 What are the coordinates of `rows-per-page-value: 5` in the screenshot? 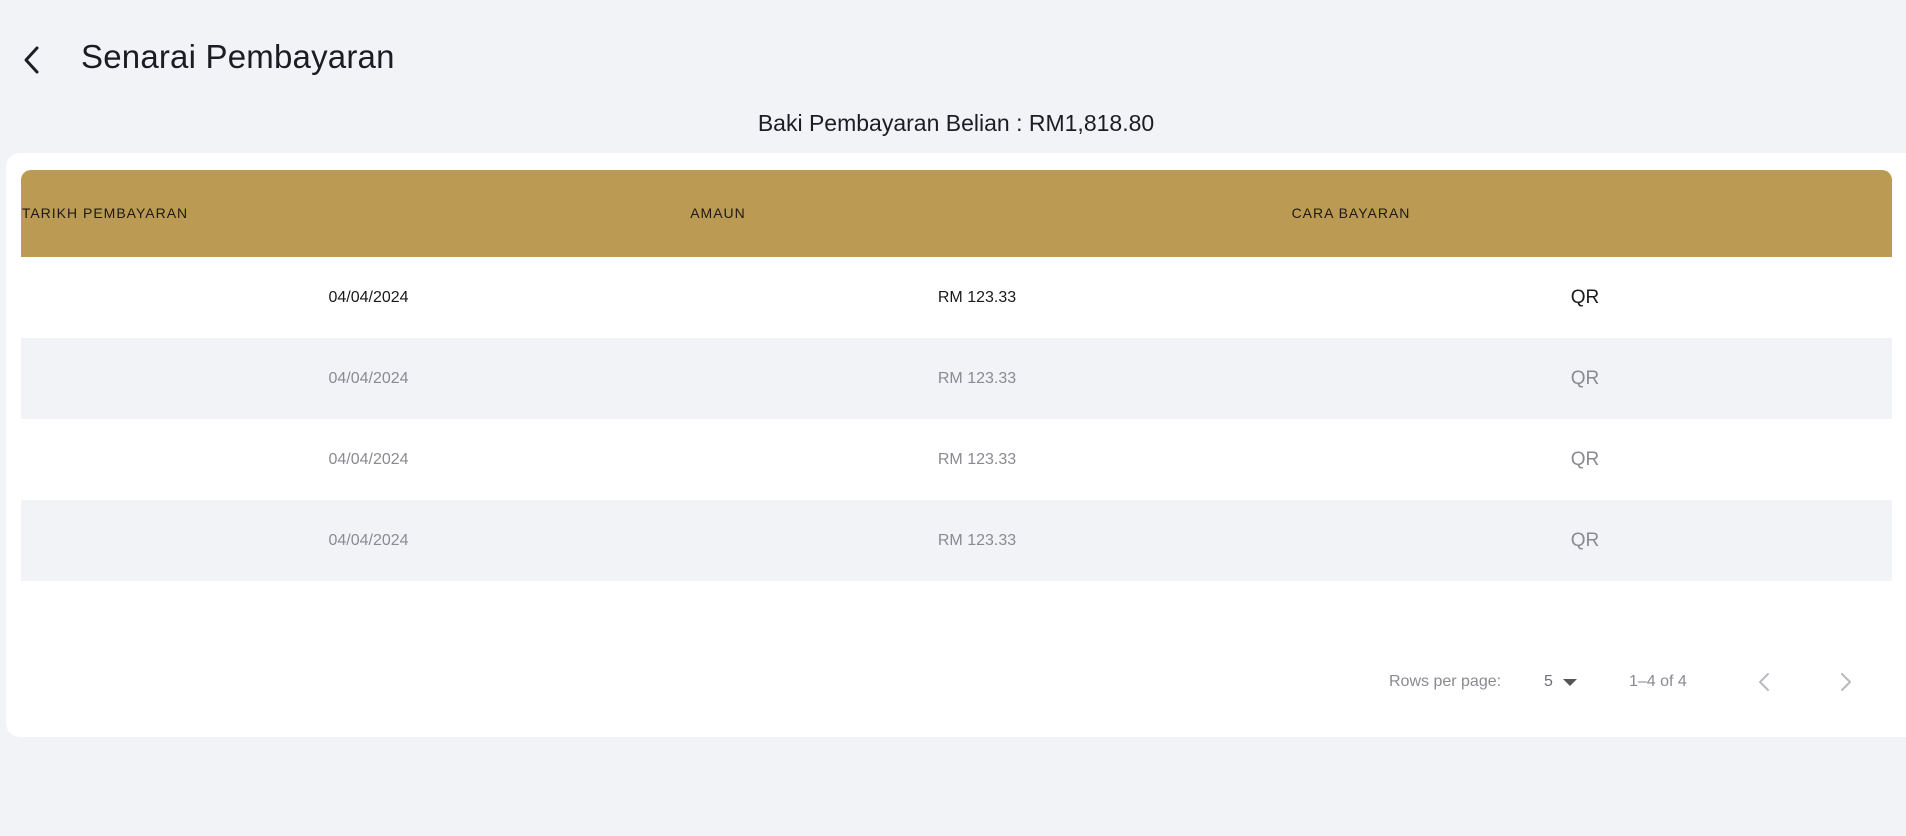 It's located at (1548, 681).